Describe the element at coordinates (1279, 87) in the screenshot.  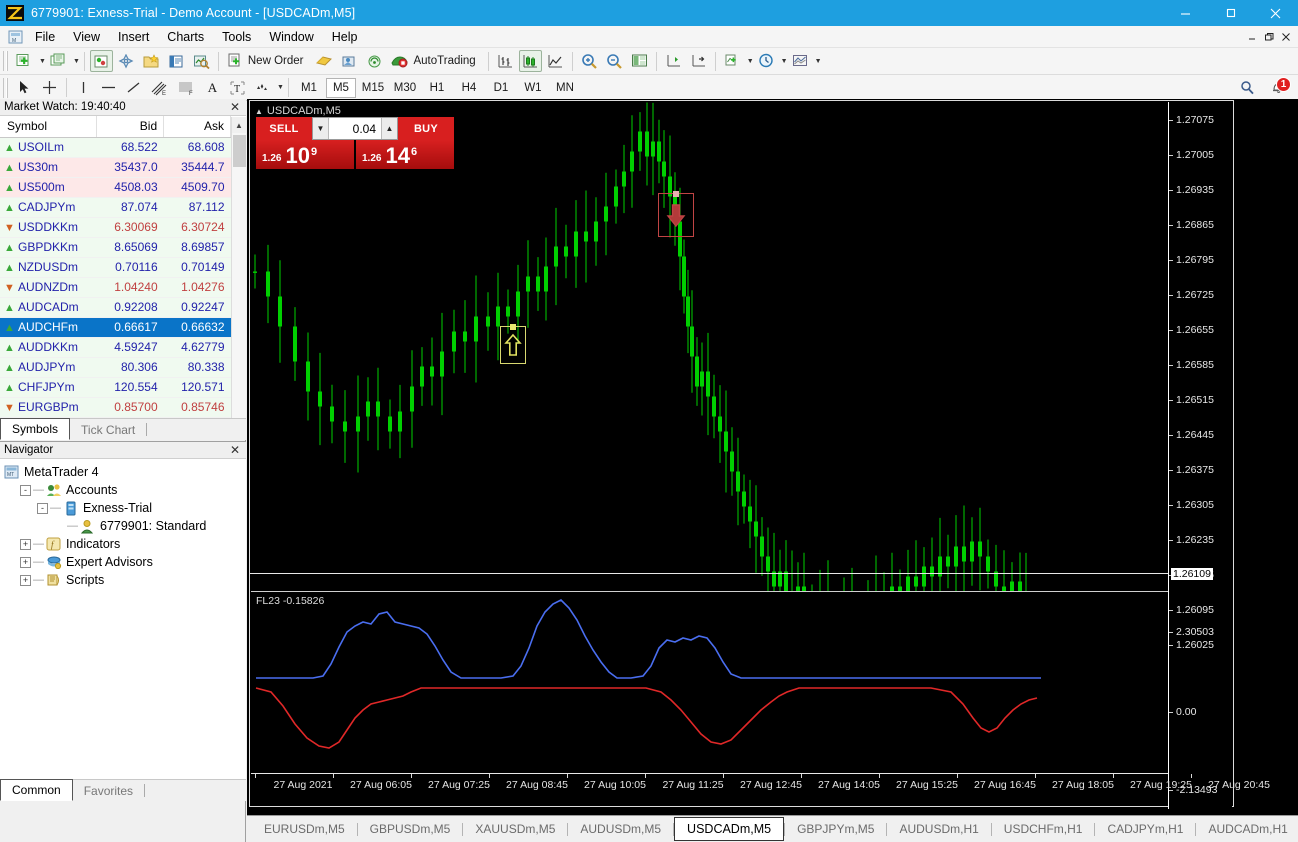
I see `alerts-bell-icon: 1` at that location.